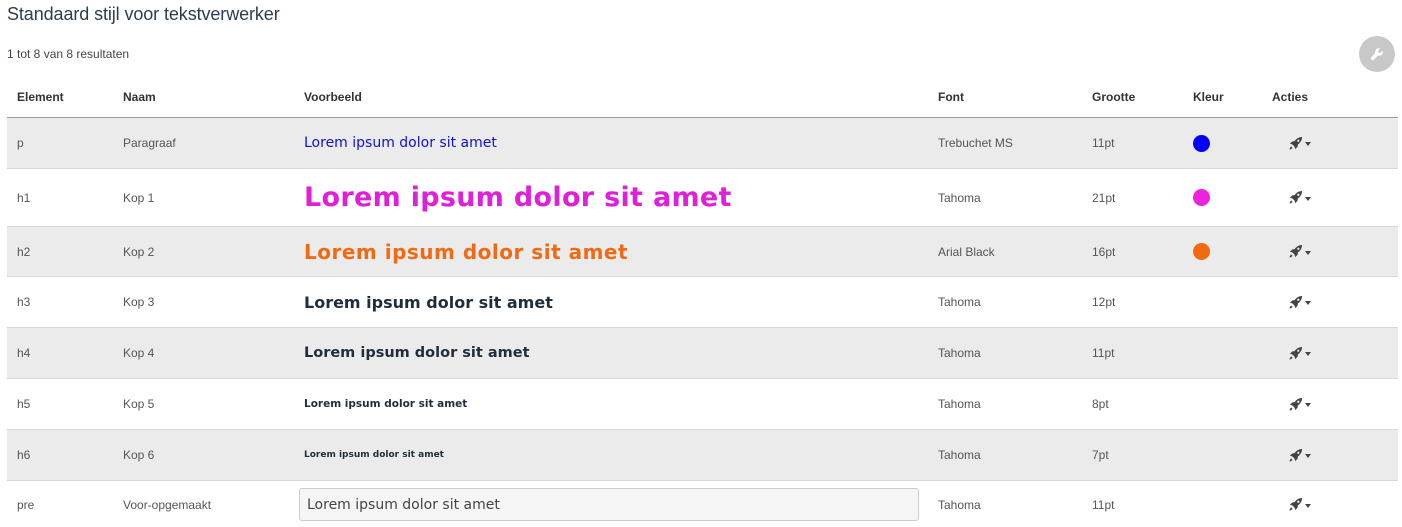 The height and width of the screenshot is (527, 1402). I want to click on wrench-icon, so click(1376, 54).